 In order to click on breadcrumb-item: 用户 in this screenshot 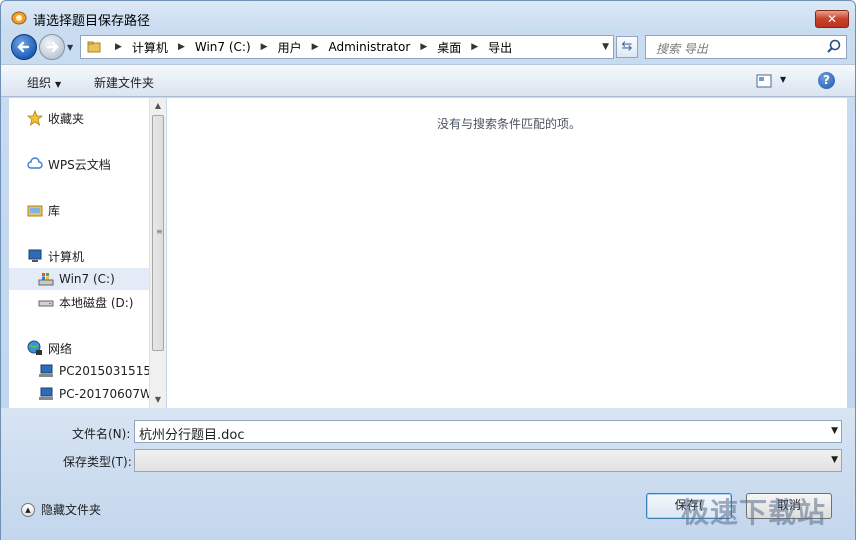, I will do `click(290, 47)`.